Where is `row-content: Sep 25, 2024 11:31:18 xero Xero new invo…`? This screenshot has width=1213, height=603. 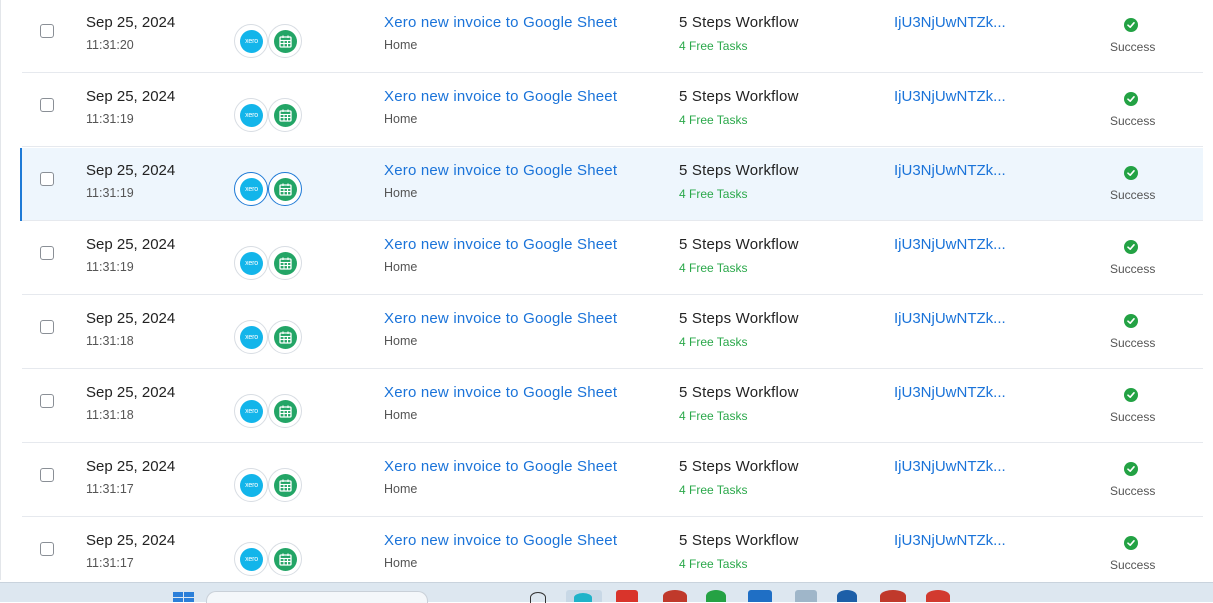 row-content: Sep 25, 2024 11:31:18 xero Xero new invo… is located at coordinates (612, 409).